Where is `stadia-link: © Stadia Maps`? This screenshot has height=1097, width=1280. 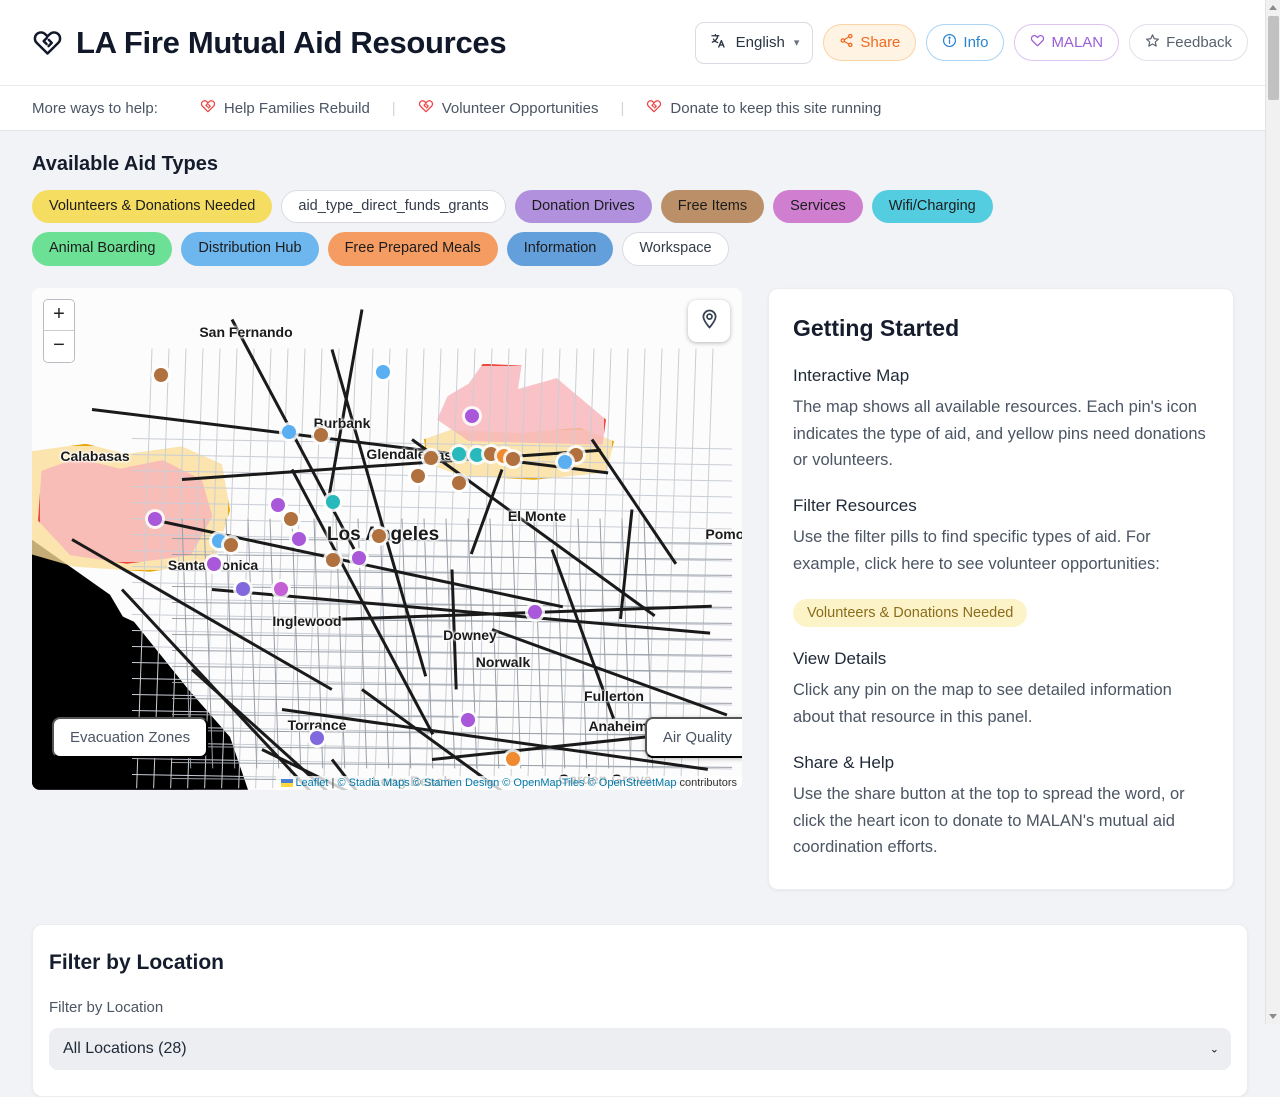 stadia-link: © Stadia Maps is located at coordinates (373, 783).